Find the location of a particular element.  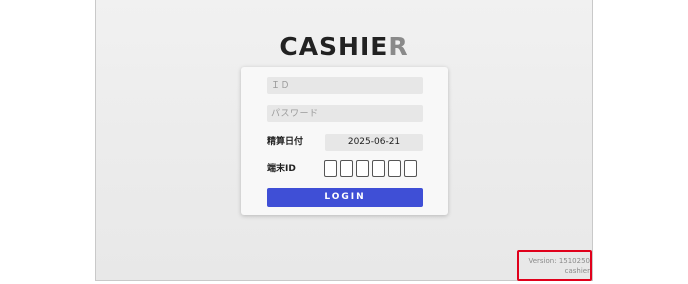

user-text: cashier is located at coordinates (577, 271).